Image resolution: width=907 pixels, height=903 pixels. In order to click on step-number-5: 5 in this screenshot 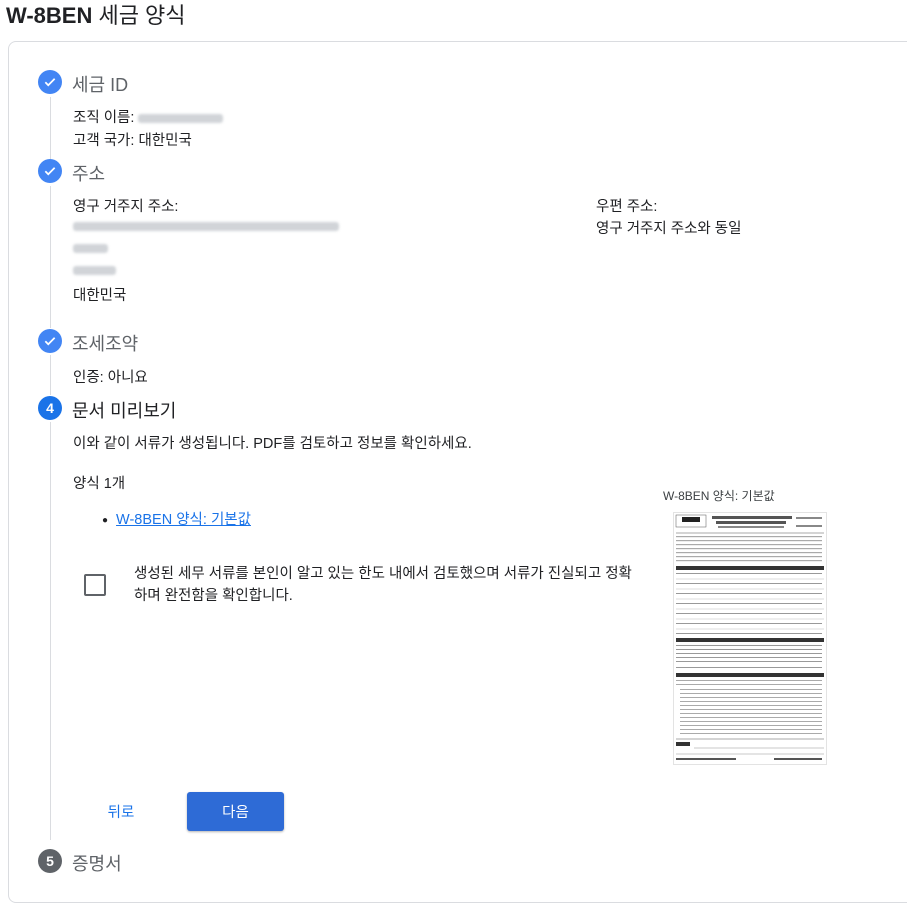, I will do `click(50, 861)`.